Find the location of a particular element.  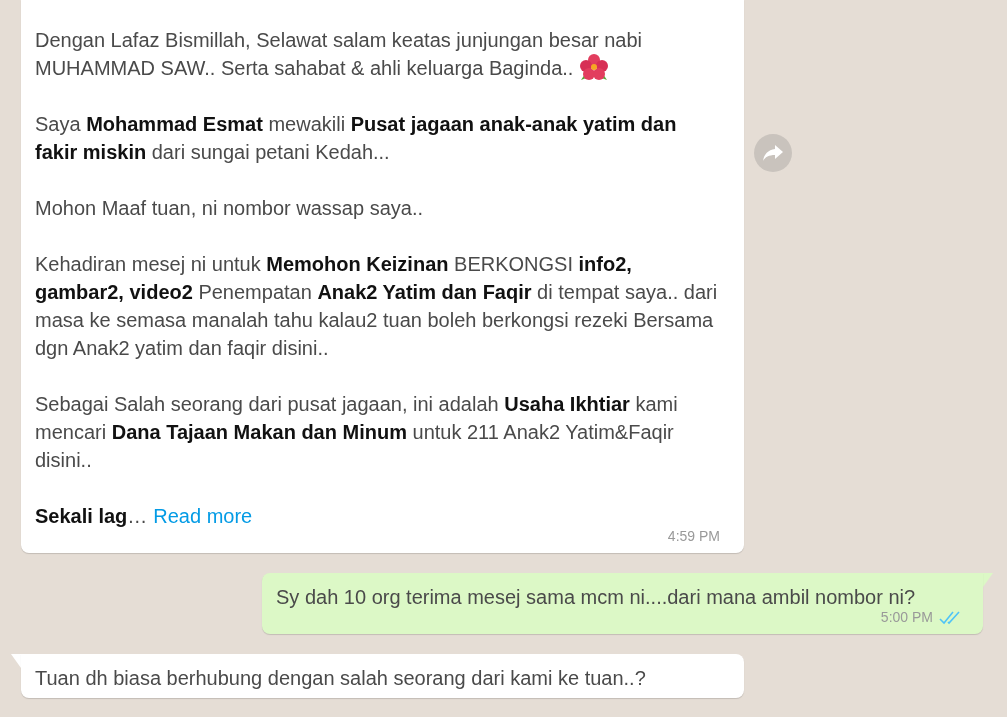

read-more-link: Read more is located at coordinates (203, 516).